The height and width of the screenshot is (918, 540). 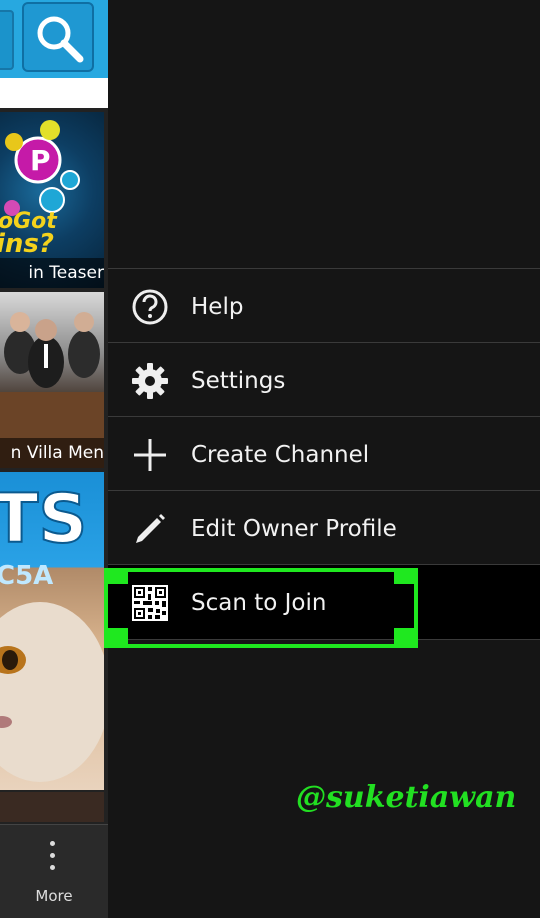 I want to click on menu-item-edit-owner-profile: Edit Owner Profile, so click(x=324, y=527).